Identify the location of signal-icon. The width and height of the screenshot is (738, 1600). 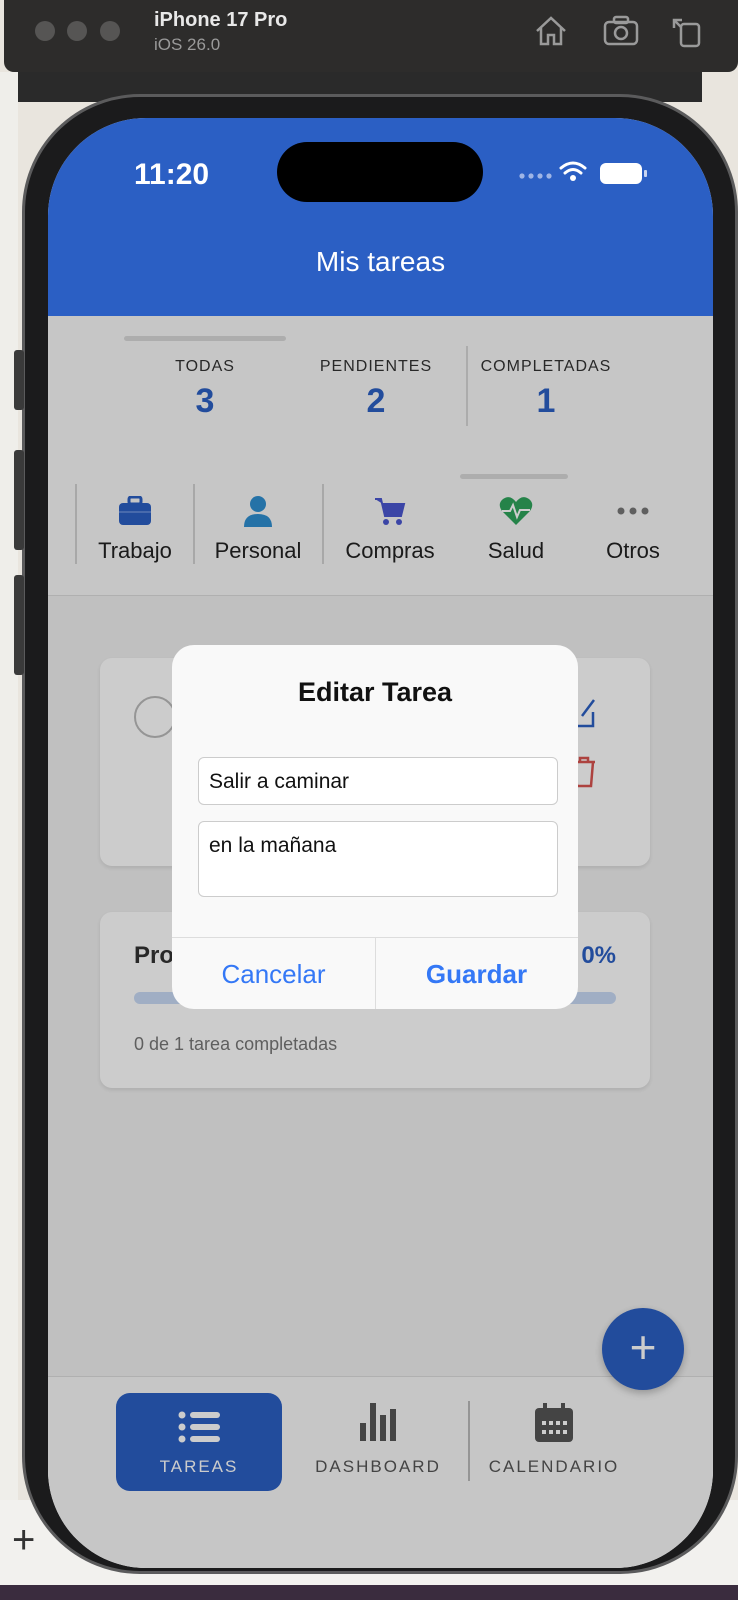
(535, 176).